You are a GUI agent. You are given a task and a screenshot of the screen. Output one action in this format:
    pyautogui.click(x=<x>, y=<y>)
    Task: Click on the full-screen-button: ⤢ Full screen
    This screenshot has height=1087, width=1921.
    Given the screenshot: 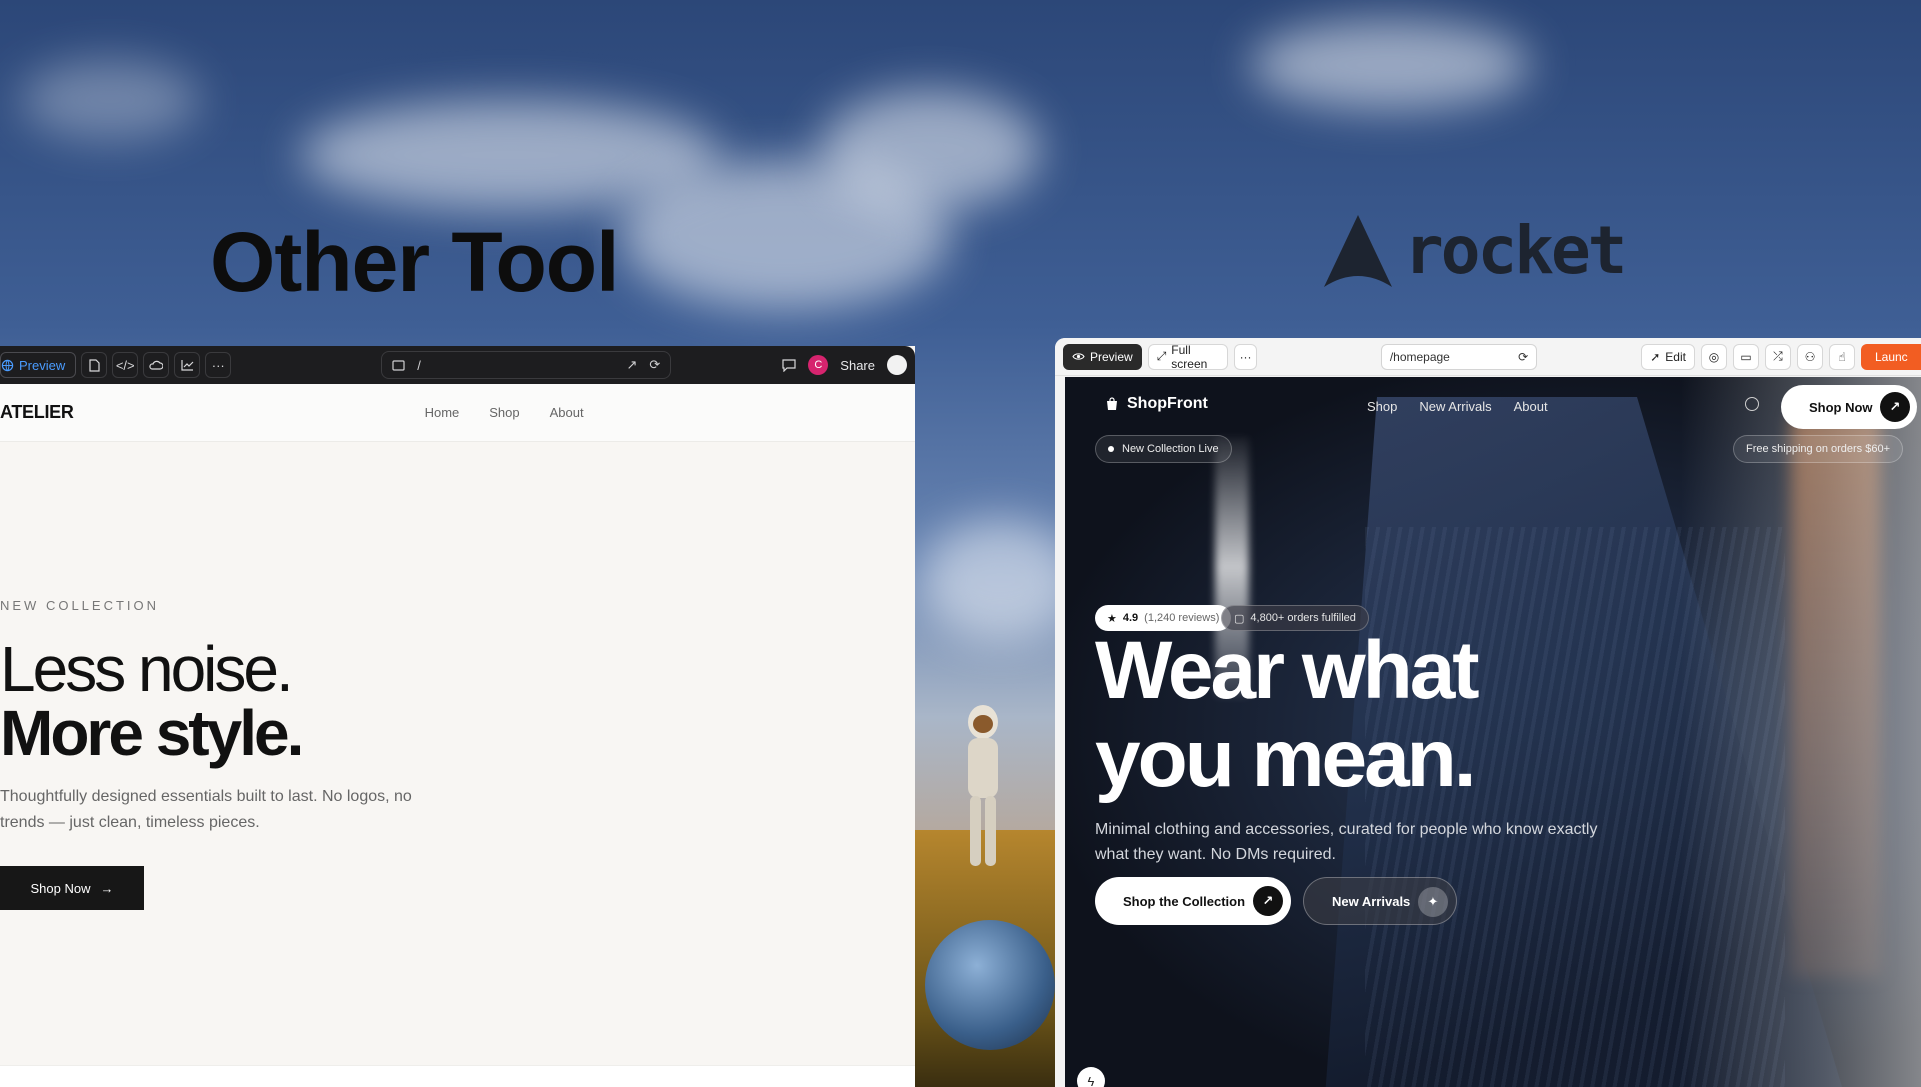 What is the action you would take?
    pyautogui.click(x=1188, y=356)
    